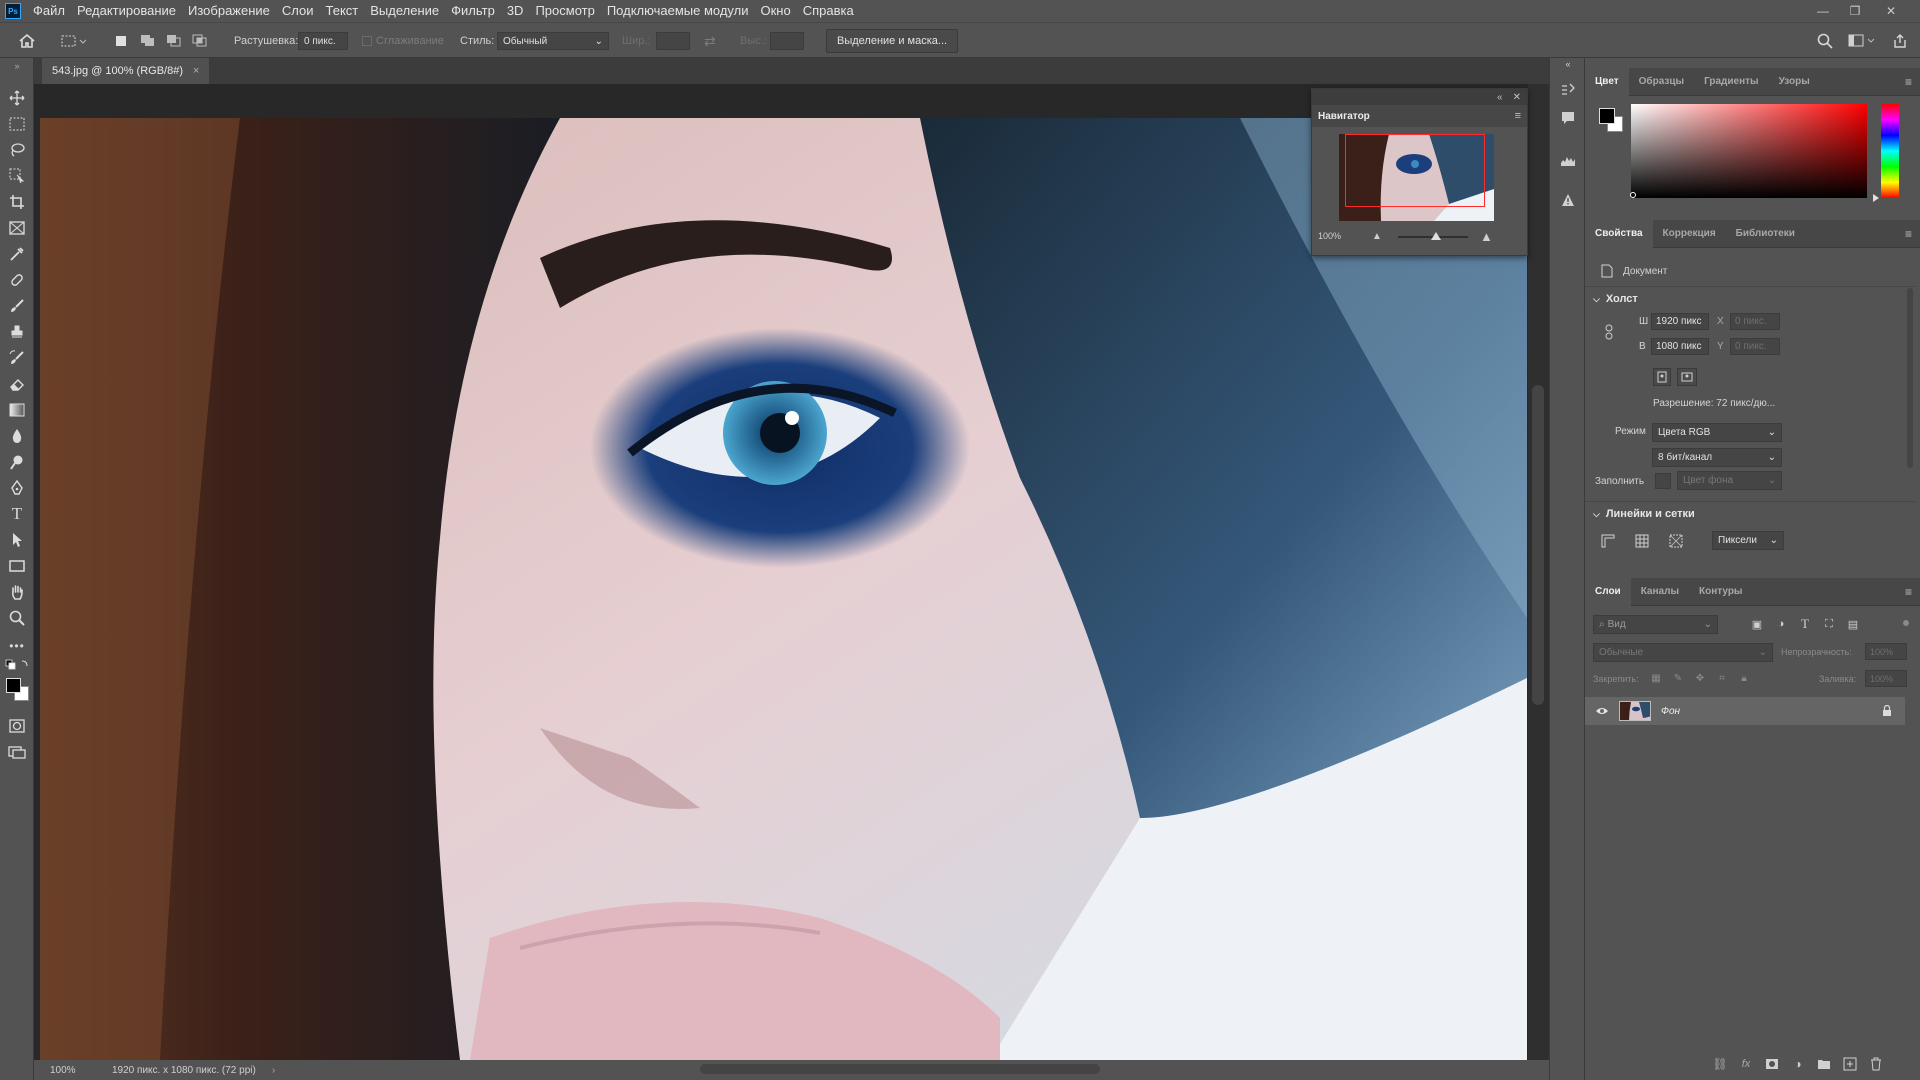 Image resolution: width=1920 pixels, height=1080 pixels. Describe the element at coordinates (787, 41) in the screenshot. I see `height-input` at that location.